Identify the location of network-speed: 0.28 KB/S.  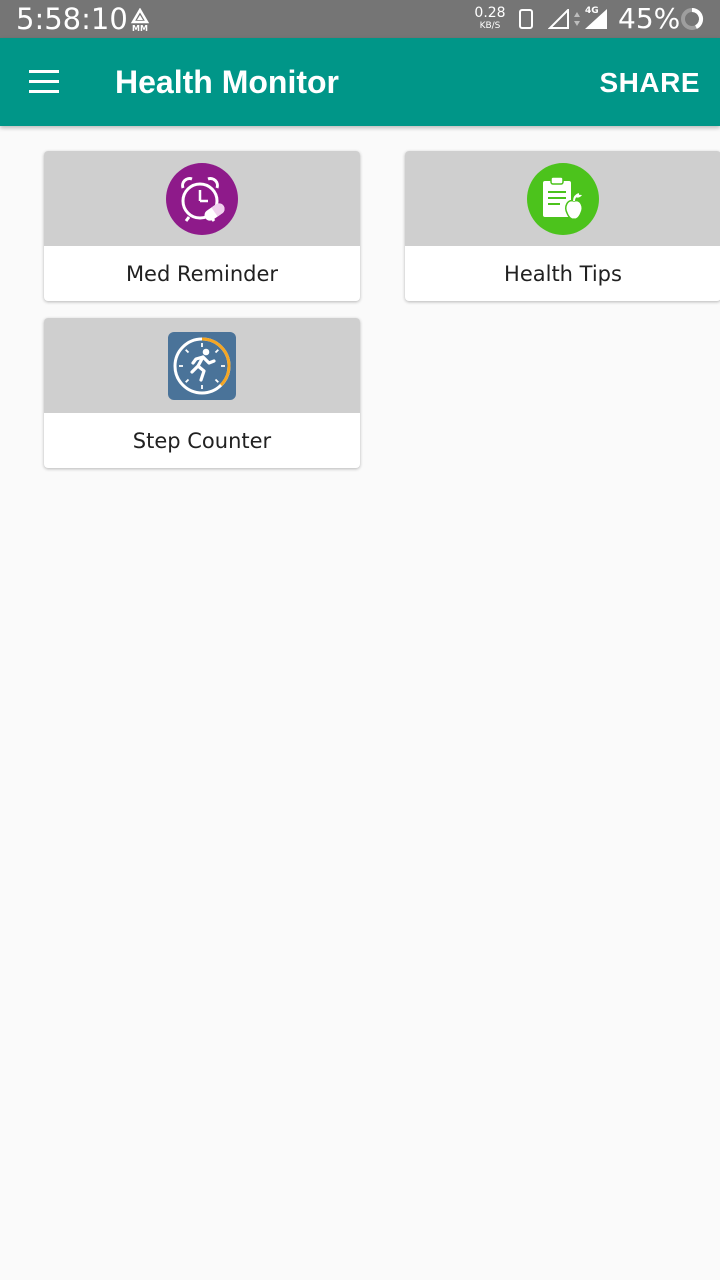
(490, 18).